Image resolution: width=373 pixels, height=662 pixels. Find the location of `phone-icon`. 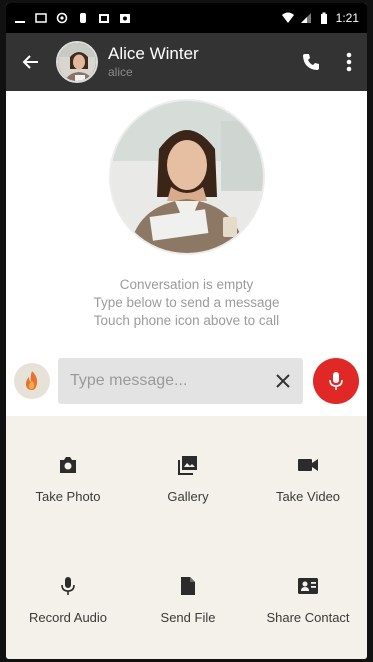

phone-icon is located at coordinates (311, 62).